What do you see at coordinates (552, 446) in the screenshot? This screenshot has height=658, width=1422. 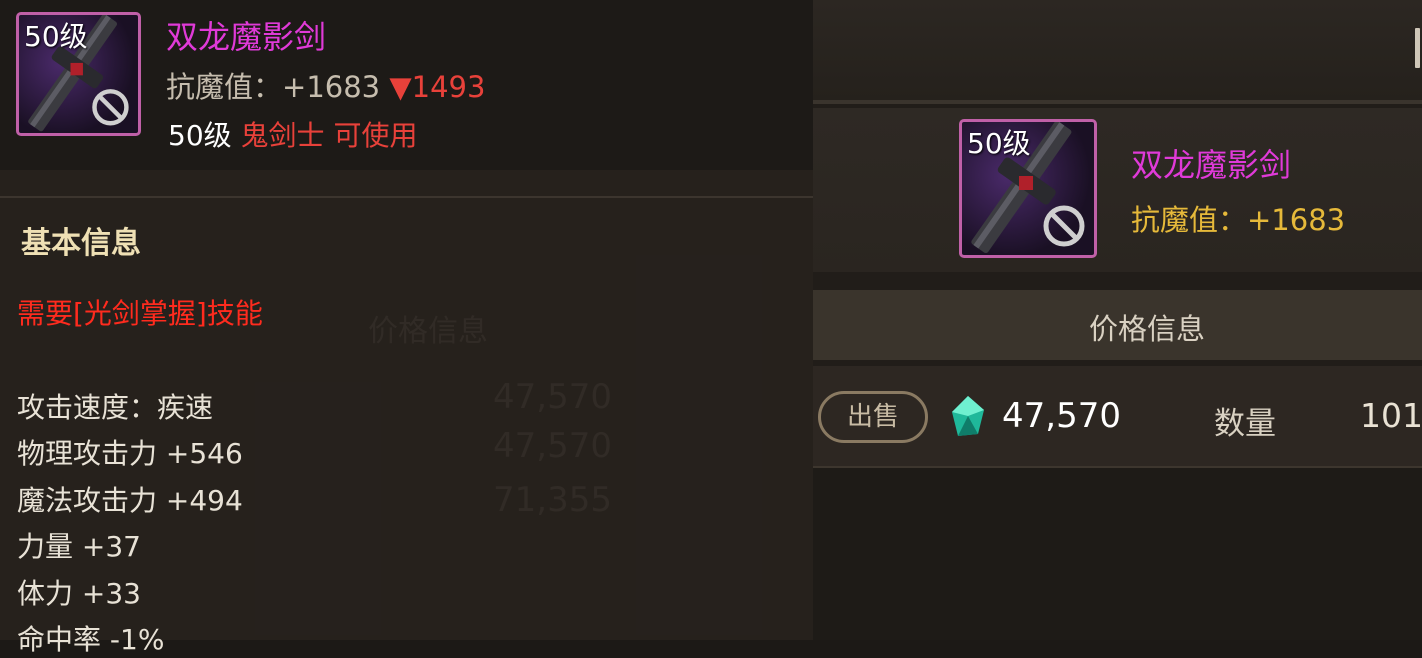 I see `ghost-price-2: 47,570` at bounding box center [552, 446].